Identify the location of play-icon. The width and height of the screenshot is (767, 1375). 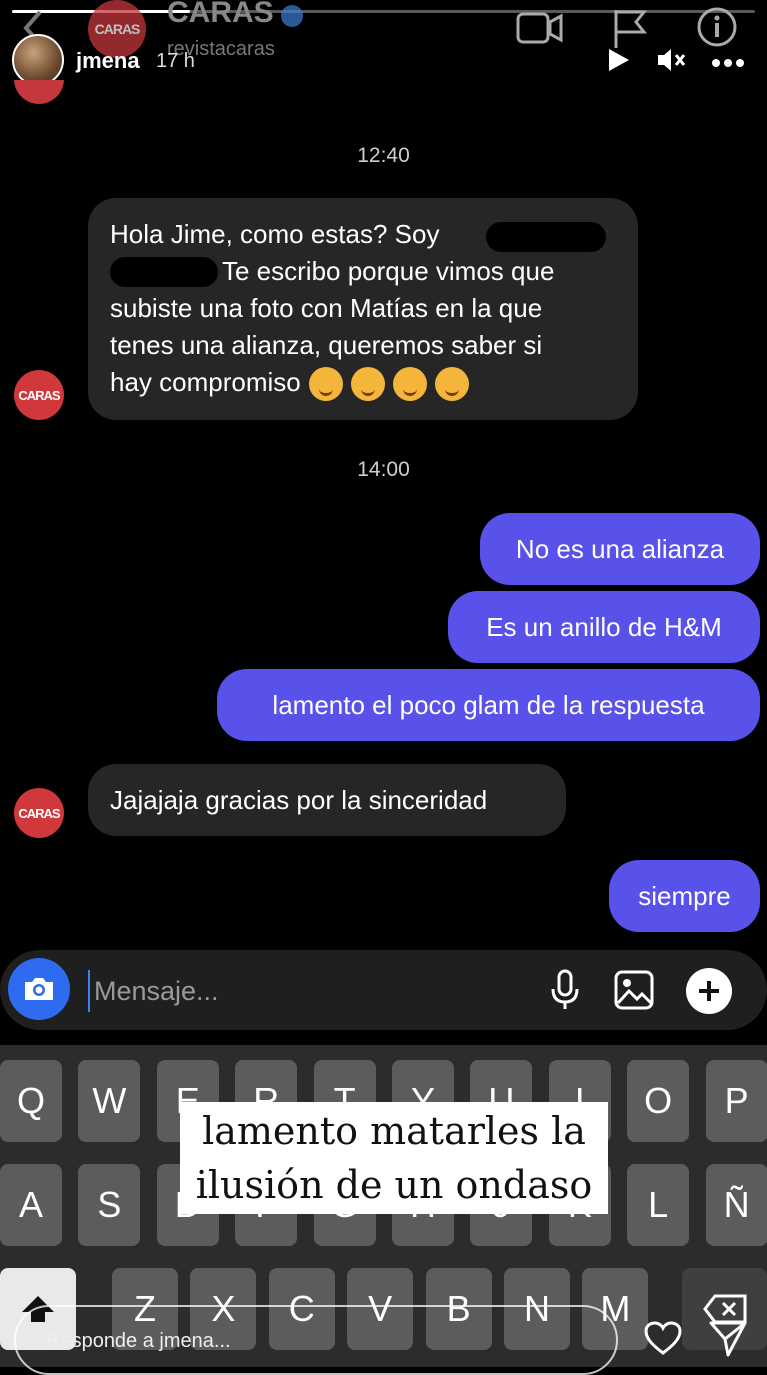
(618, 62).